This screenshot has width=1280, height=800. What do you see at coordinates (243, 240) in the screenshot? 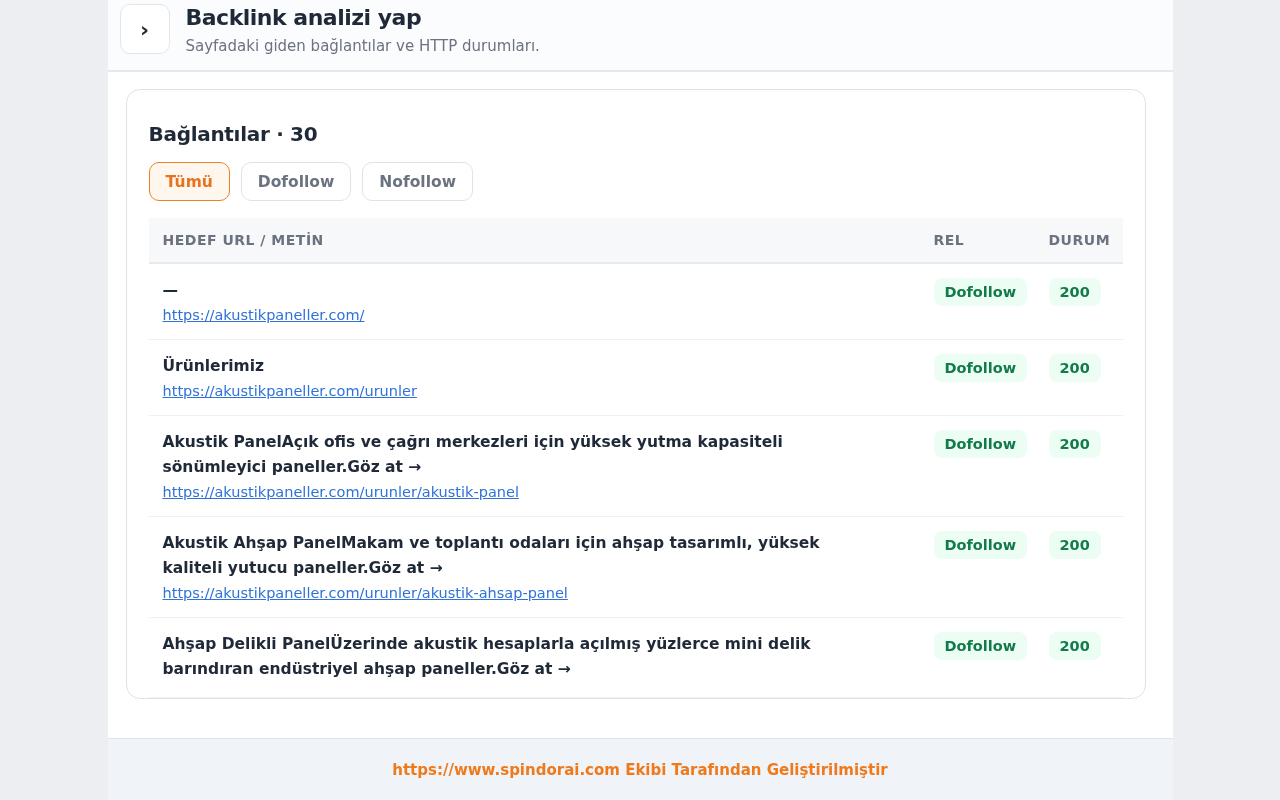
I see `column-header: HEDEF URL / METİN` at bounding box center [243, 240].